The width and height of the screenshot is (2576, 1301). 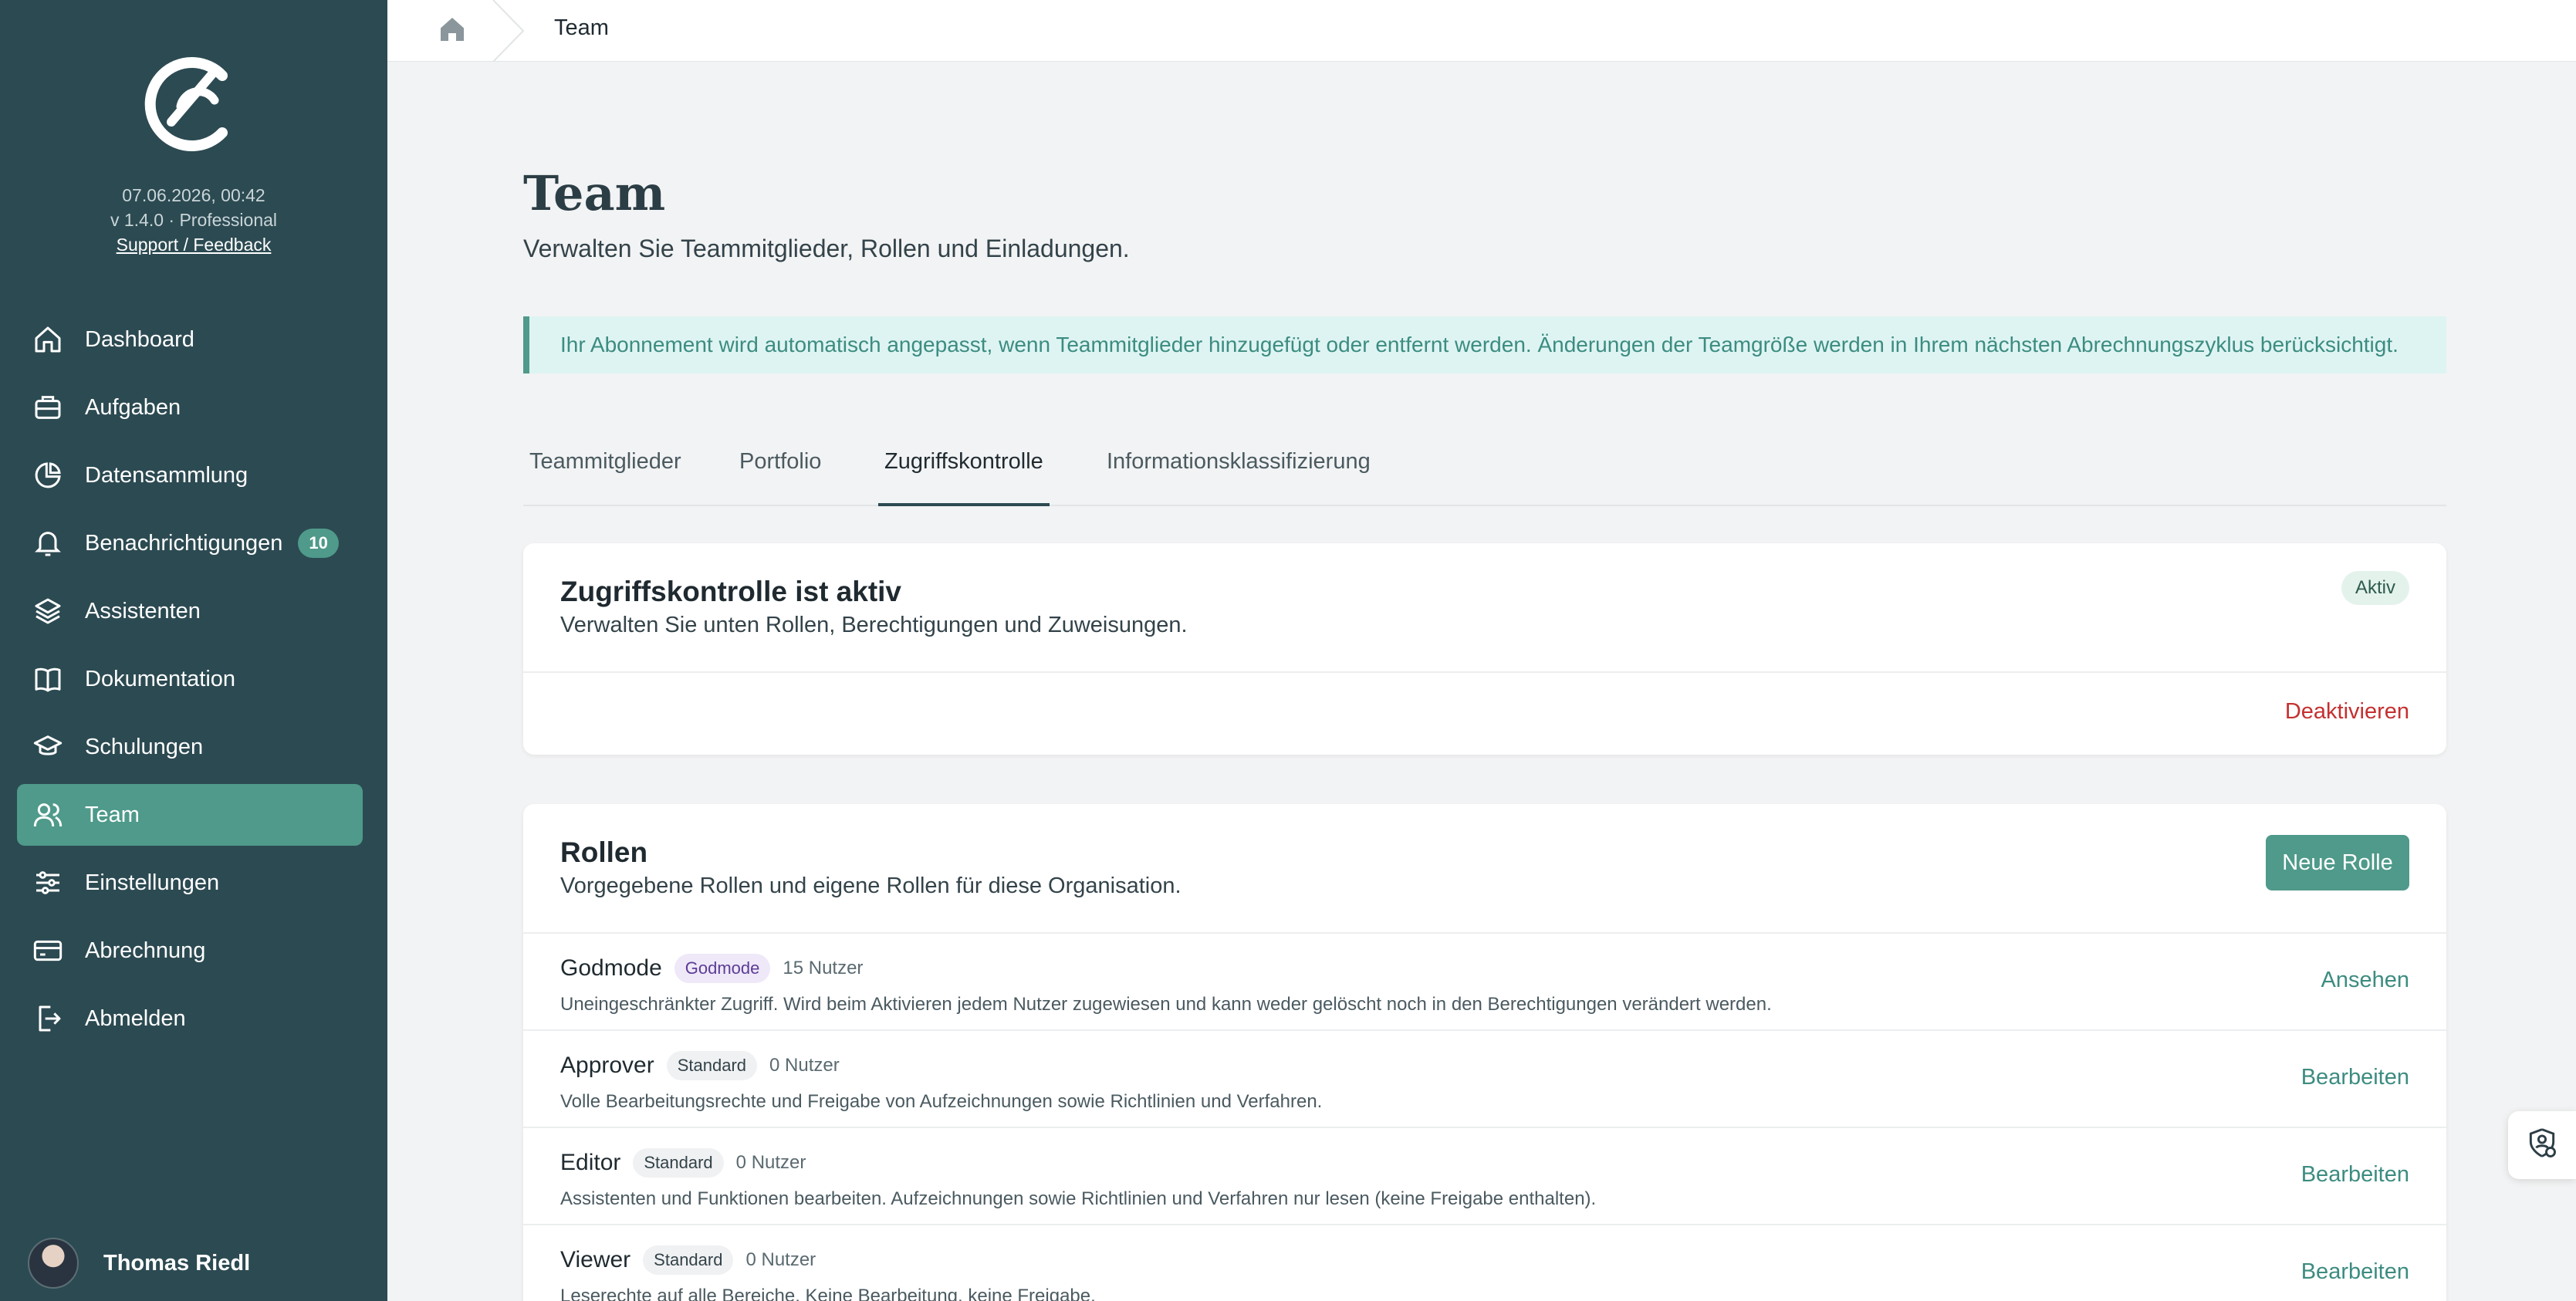 What do you see at coordinates (581, 28) in the screenshot?
I see `breadcrumb-current: Team` at bounding box center [581, 28].